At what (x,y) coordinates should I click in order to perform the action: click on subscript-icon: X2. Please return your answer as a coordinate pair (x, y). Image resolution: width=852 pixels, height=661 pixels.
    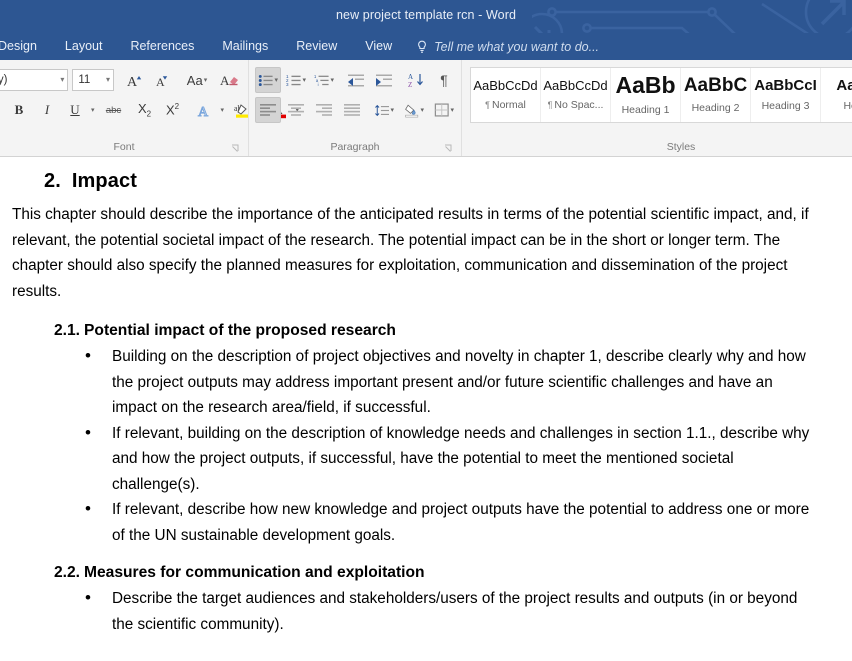
    Looking at the image, I should click on (144, 110).